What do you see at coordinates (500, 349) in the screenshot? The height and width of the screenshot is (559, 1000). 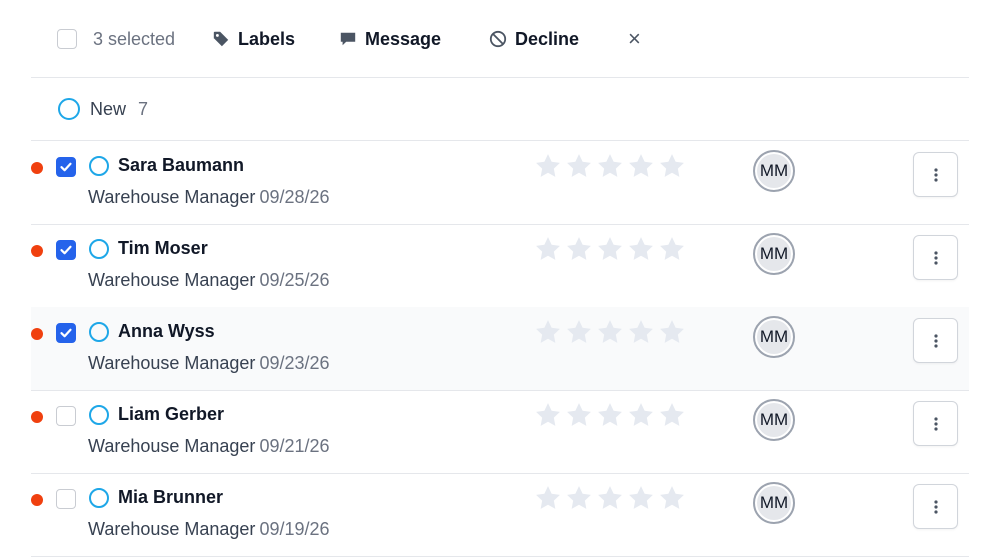 I see `candidate-row: Anna Wyss Warehouse Manager 09/23/26 MM` at bounding box center [500, 349].